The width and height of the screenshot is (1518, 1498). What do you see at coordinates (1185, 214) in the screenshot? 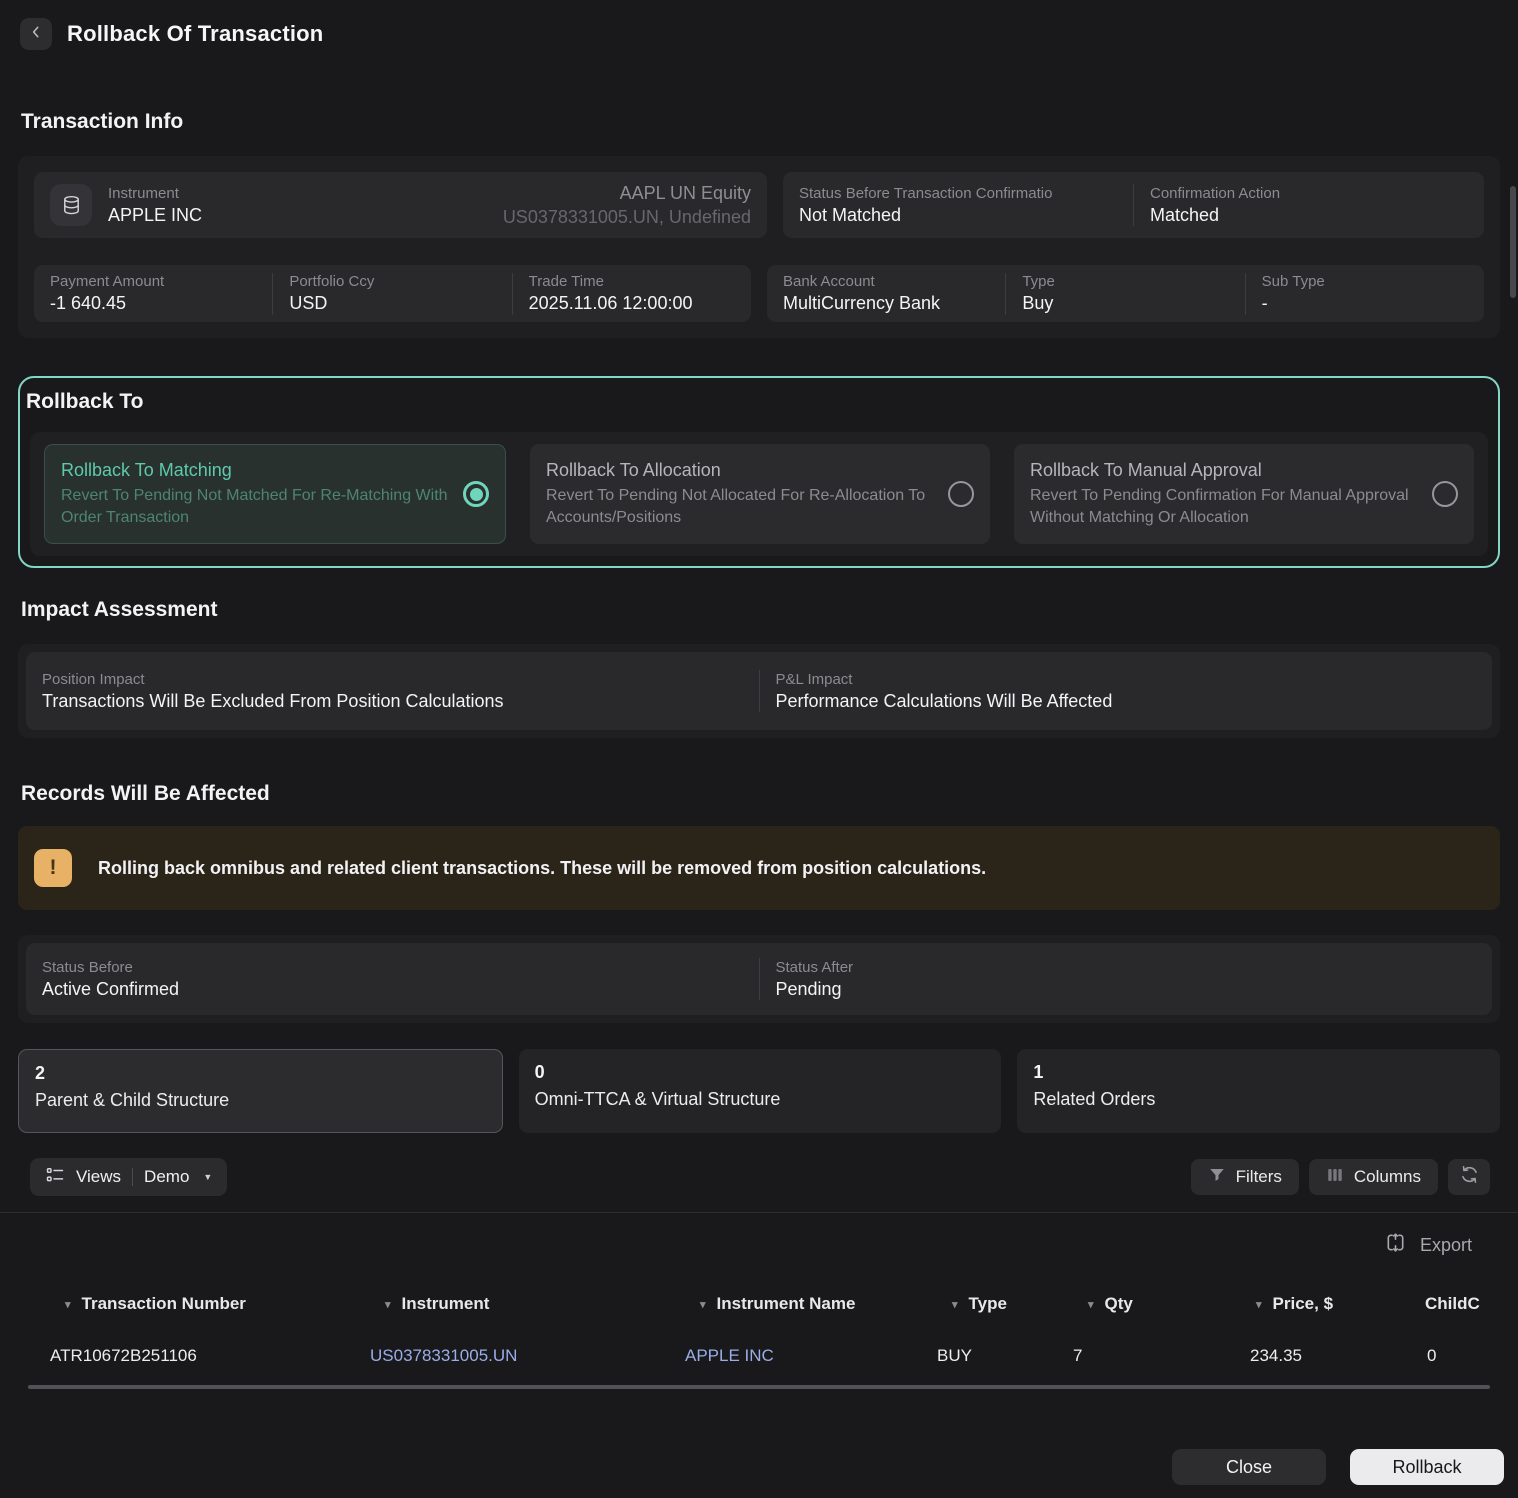
I see `confirmation-action-value: Matched` at bounding box center [1185, 214].